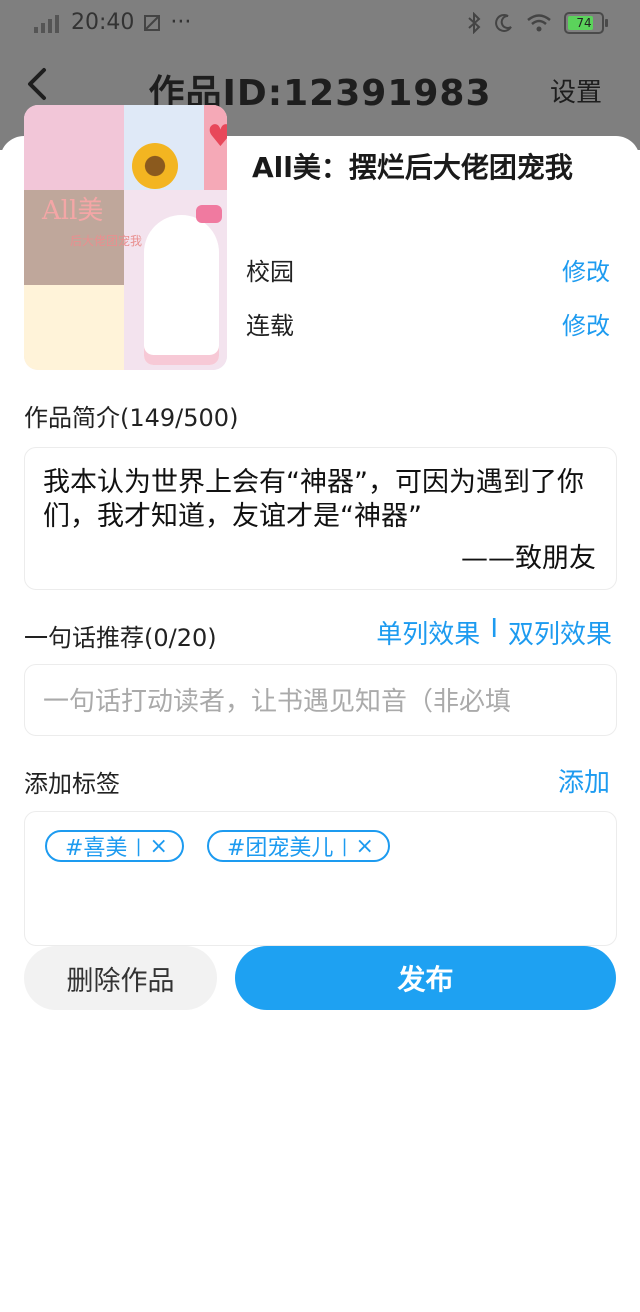  I want to click on status-bar: 20:40 ··· 74, so click(320, 25).